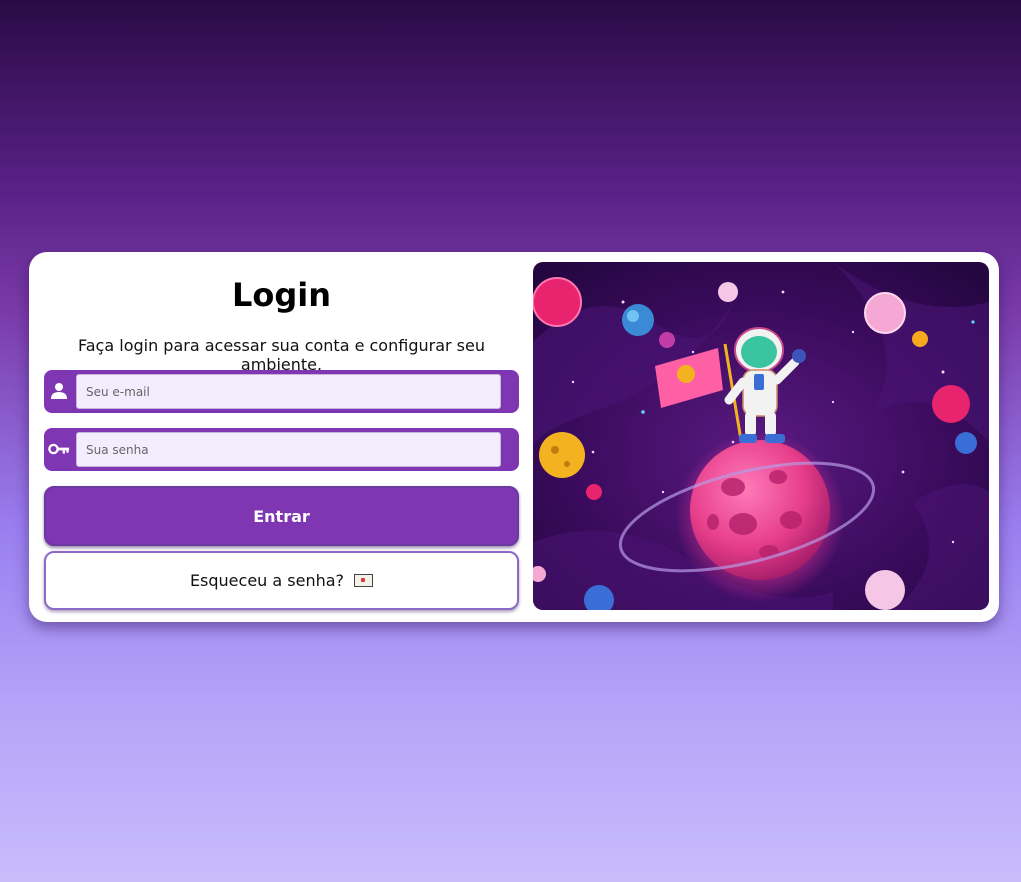 This screenshot has height=882, width=1021. I want to click on user-icon, so click(59, 391).